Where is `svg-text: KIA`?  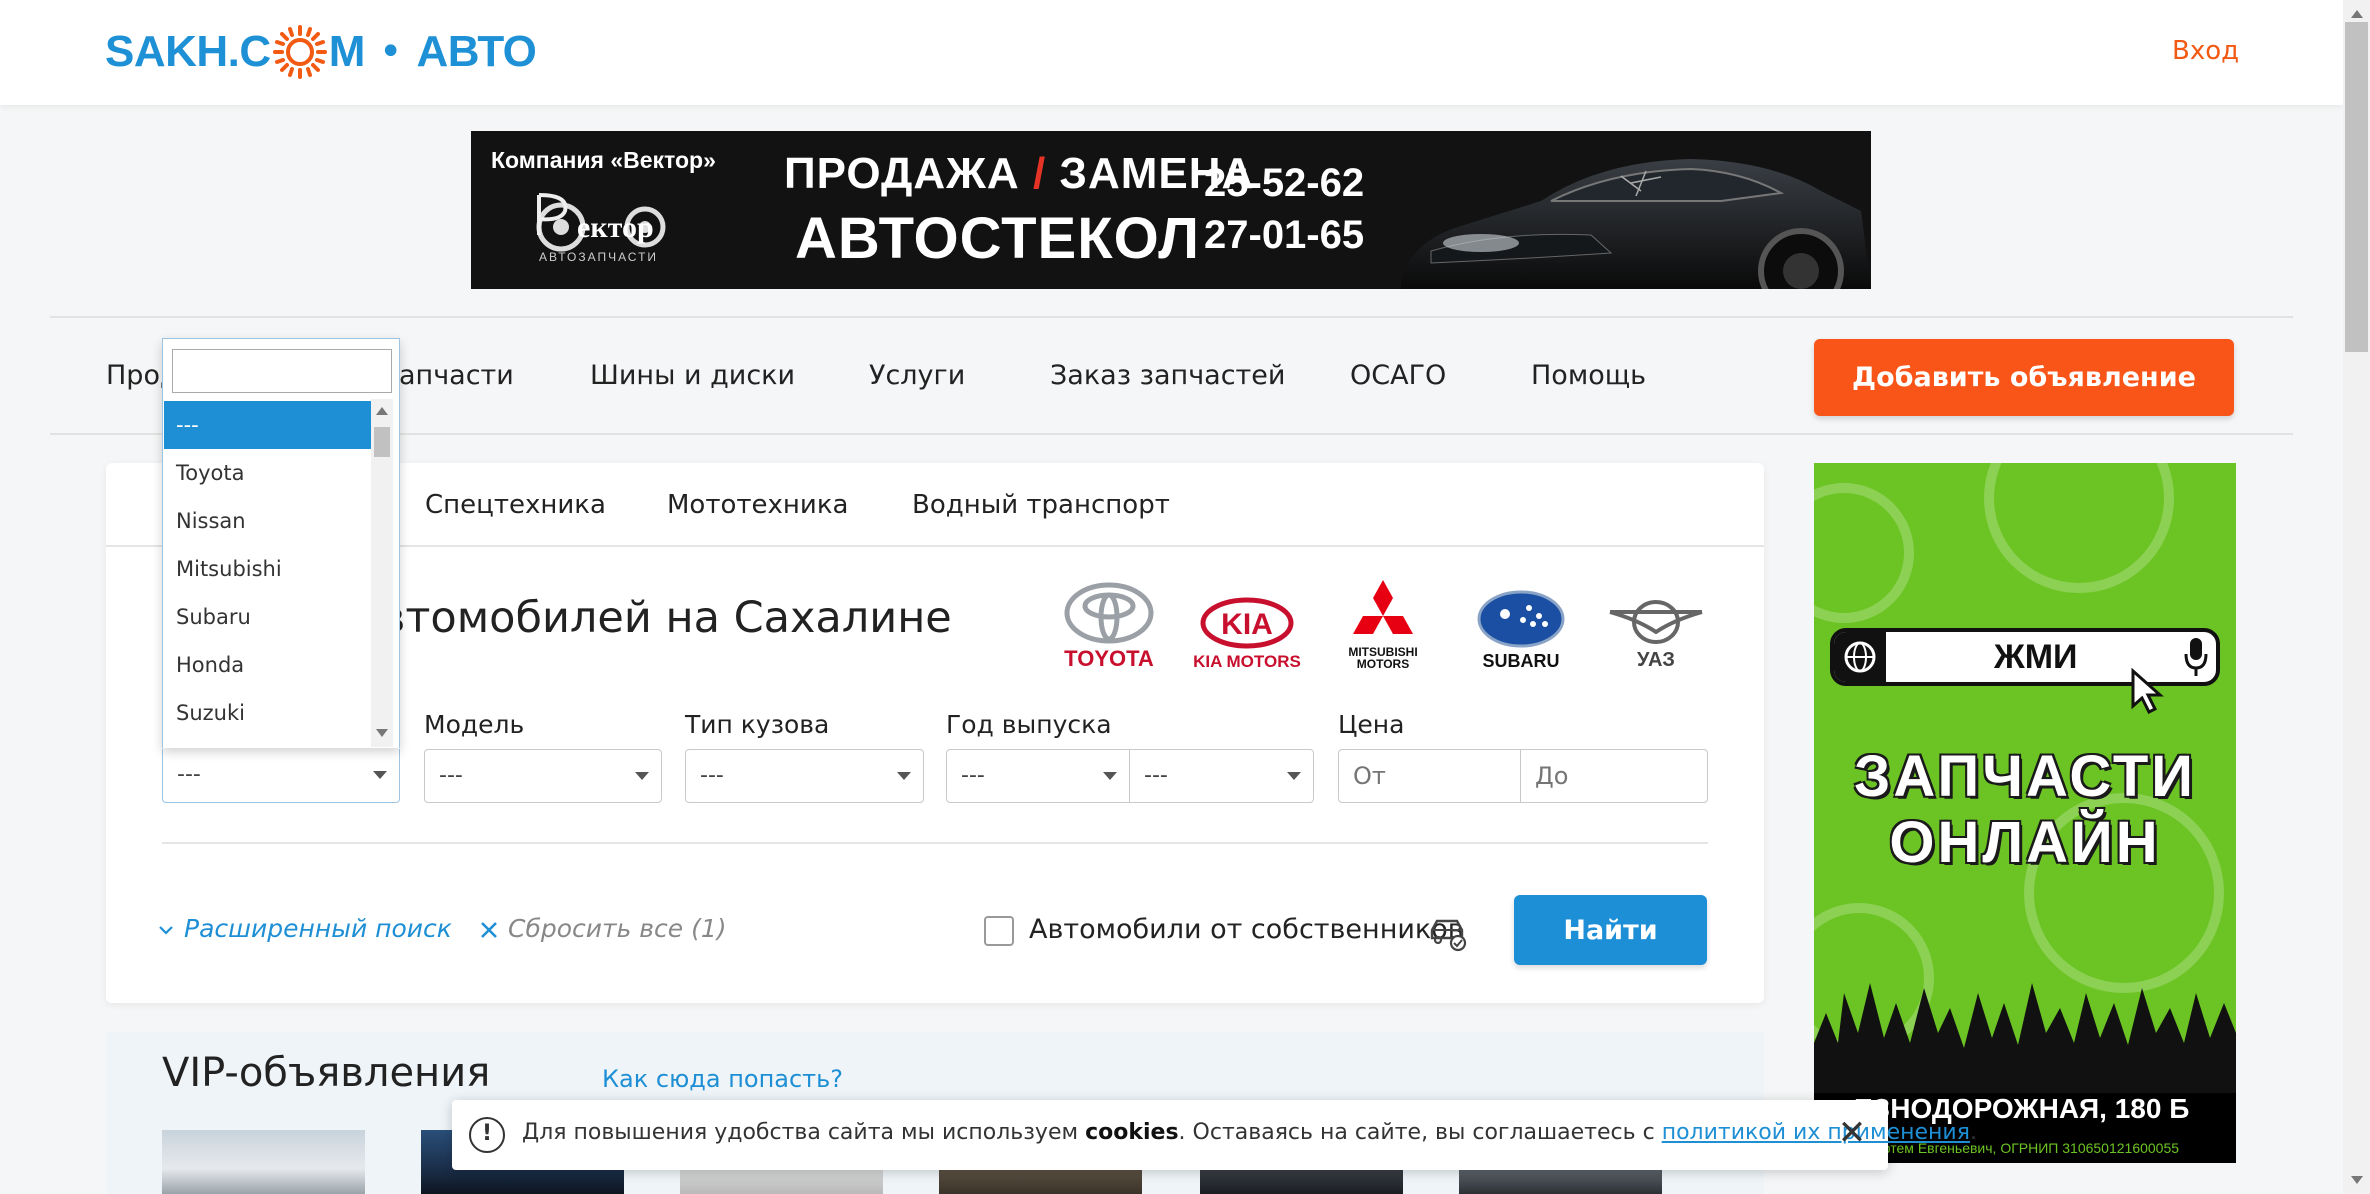
svg-text: KIA is located at coordinates (1247, 624).